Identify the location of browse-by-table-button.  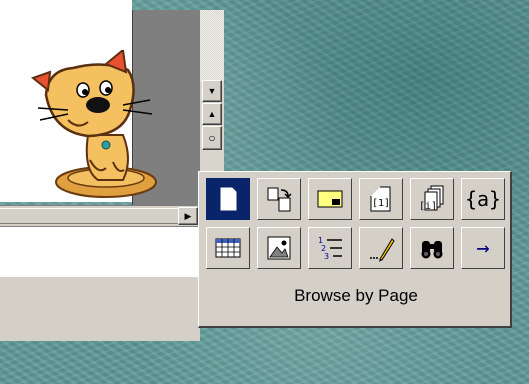
(228, 248).